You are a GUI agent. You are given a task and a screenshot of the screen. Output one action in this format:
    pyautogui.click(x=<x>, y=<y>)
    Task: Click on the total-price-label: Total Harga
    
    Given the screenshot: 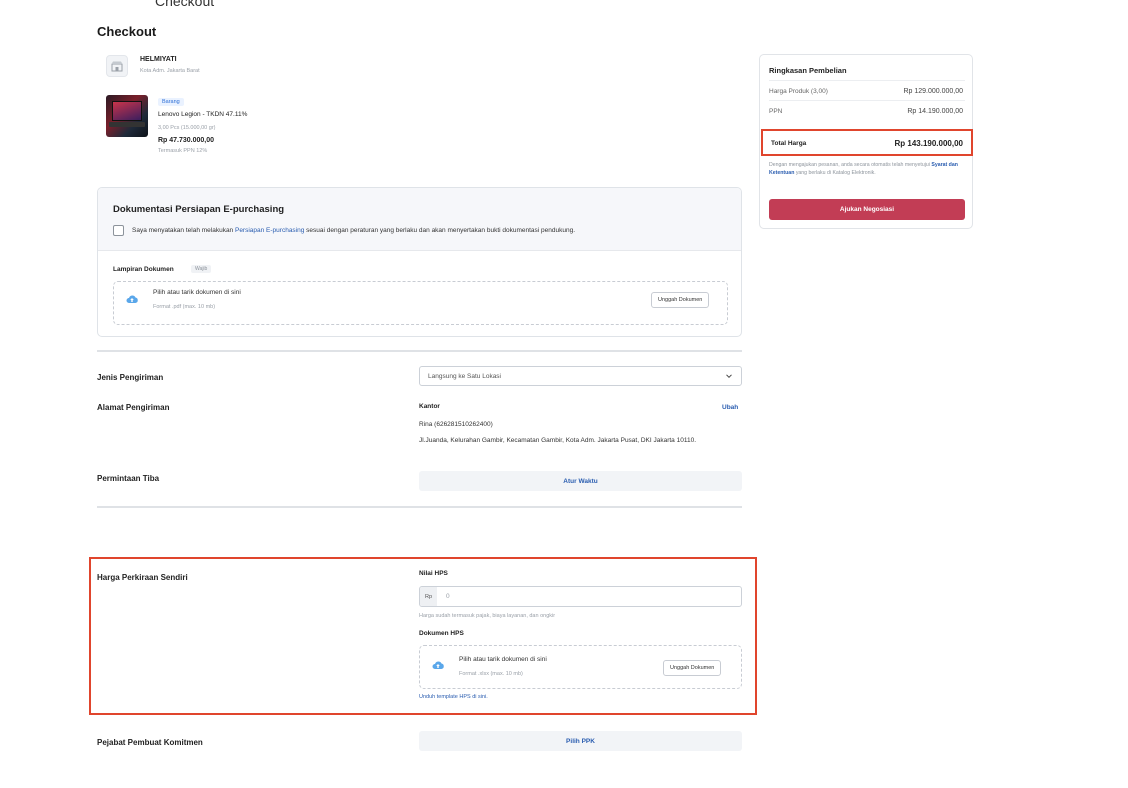 What is the action you would take?
    pyautogui.click(x=789, y=143)
    